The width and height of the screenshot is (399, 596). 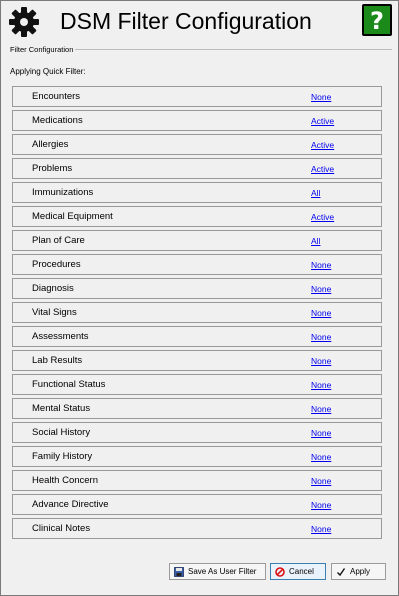 I want to click on header: DSM Filter Configuration ?, so click(x=199, y=21).